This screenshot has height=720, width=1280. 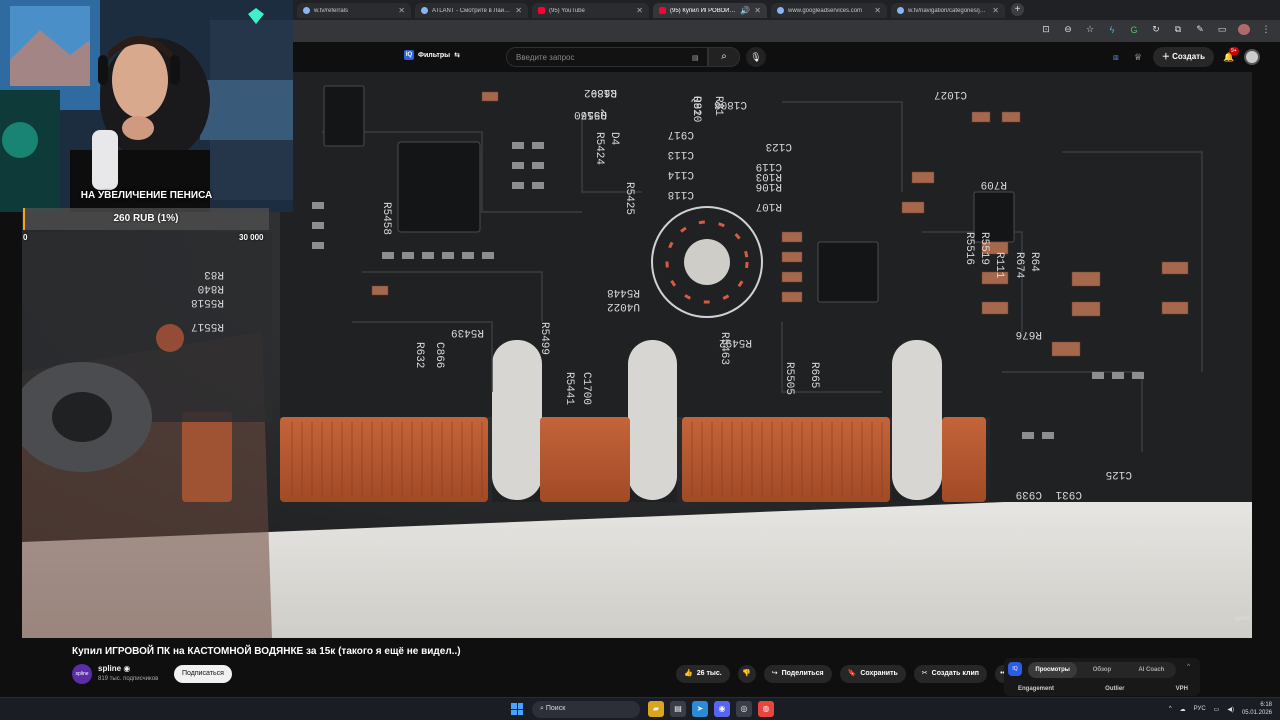 I want to click on vidiq-metrics: Engagement Outlier VPH, so click(x=1103, y=689).